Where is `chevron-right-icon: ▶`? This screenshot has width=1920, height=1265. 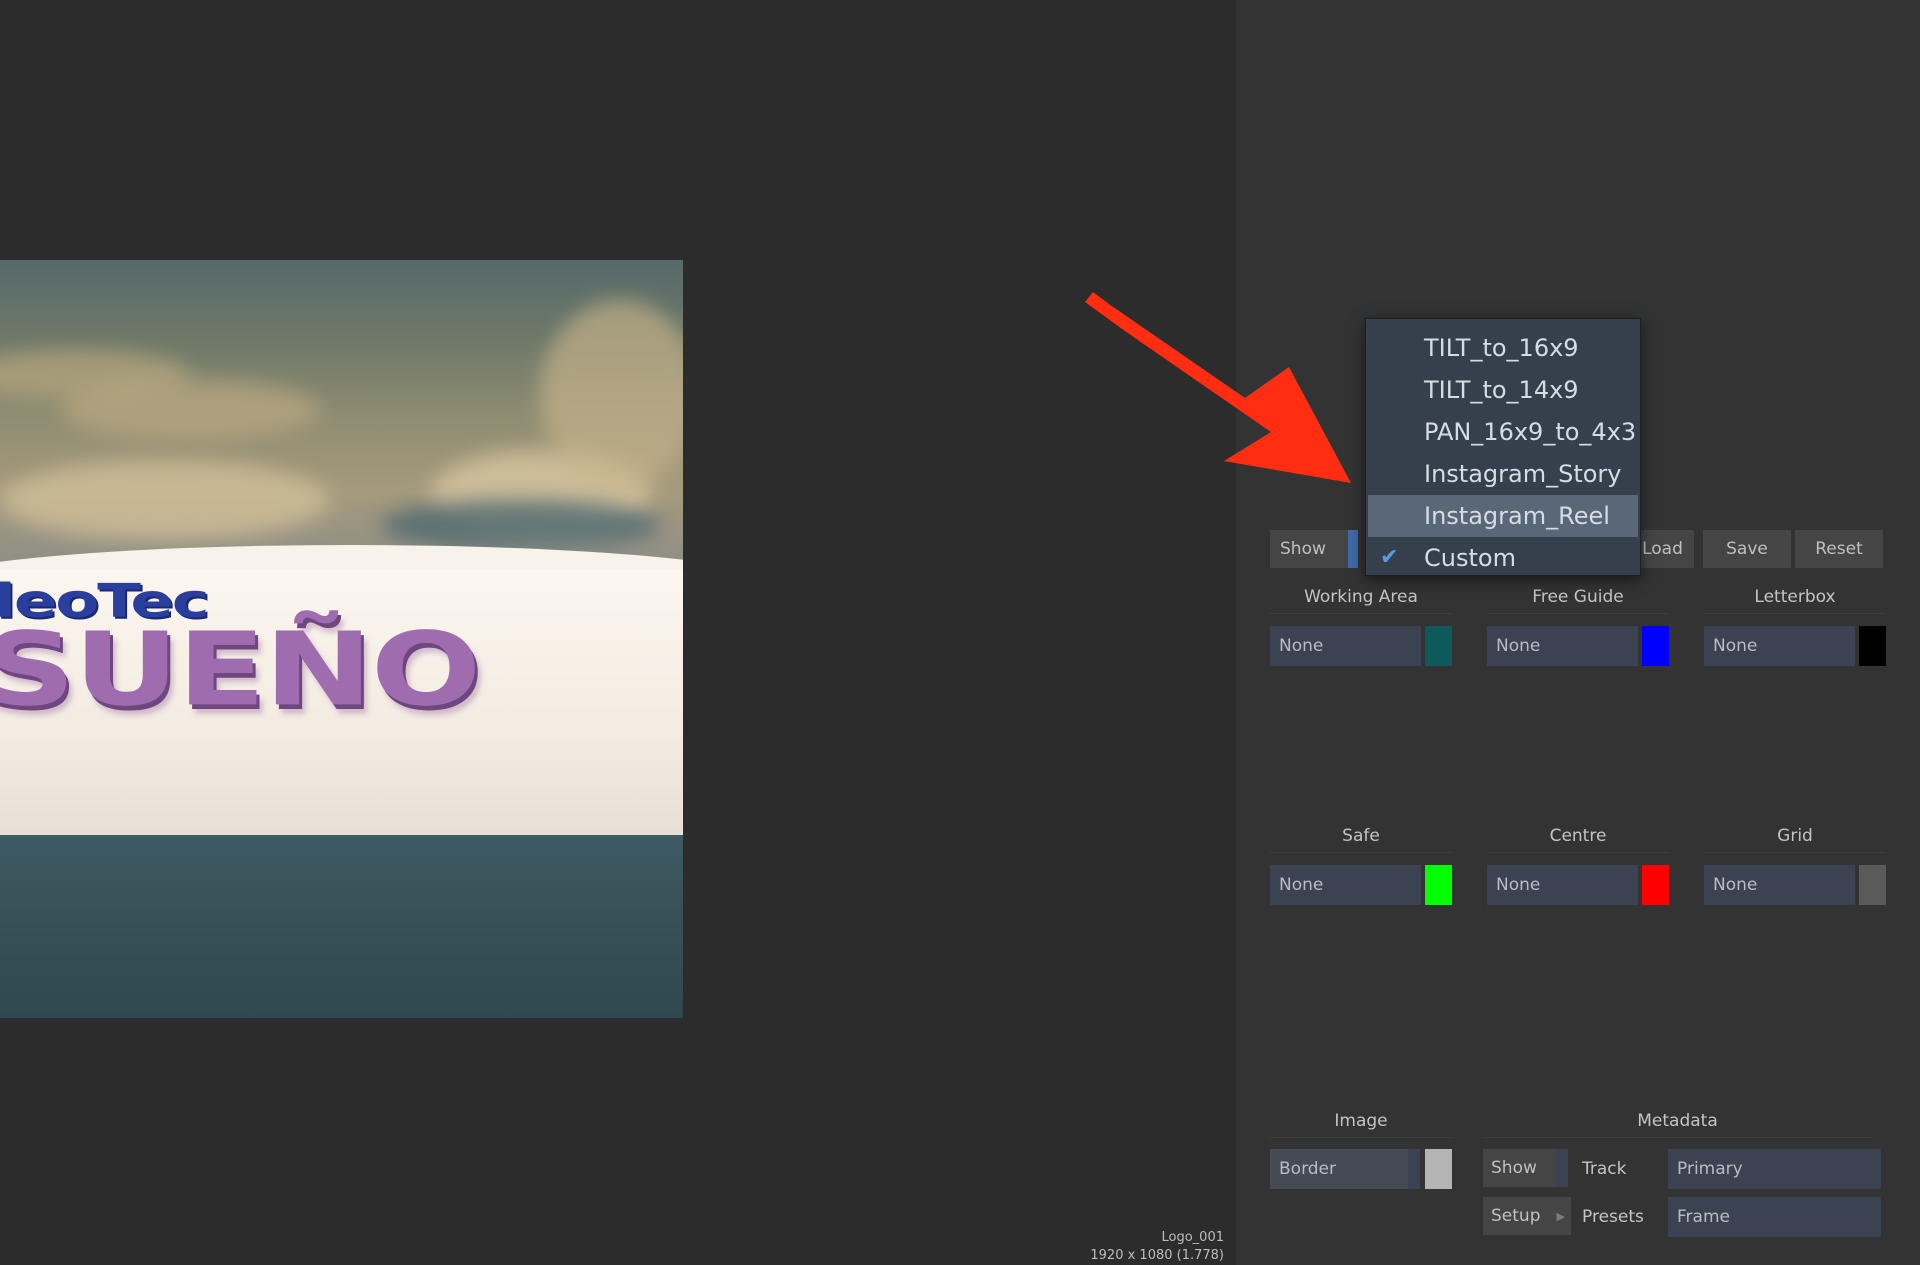
chevron-right-icon: ▶ is located at coordinates (1560, 1216).